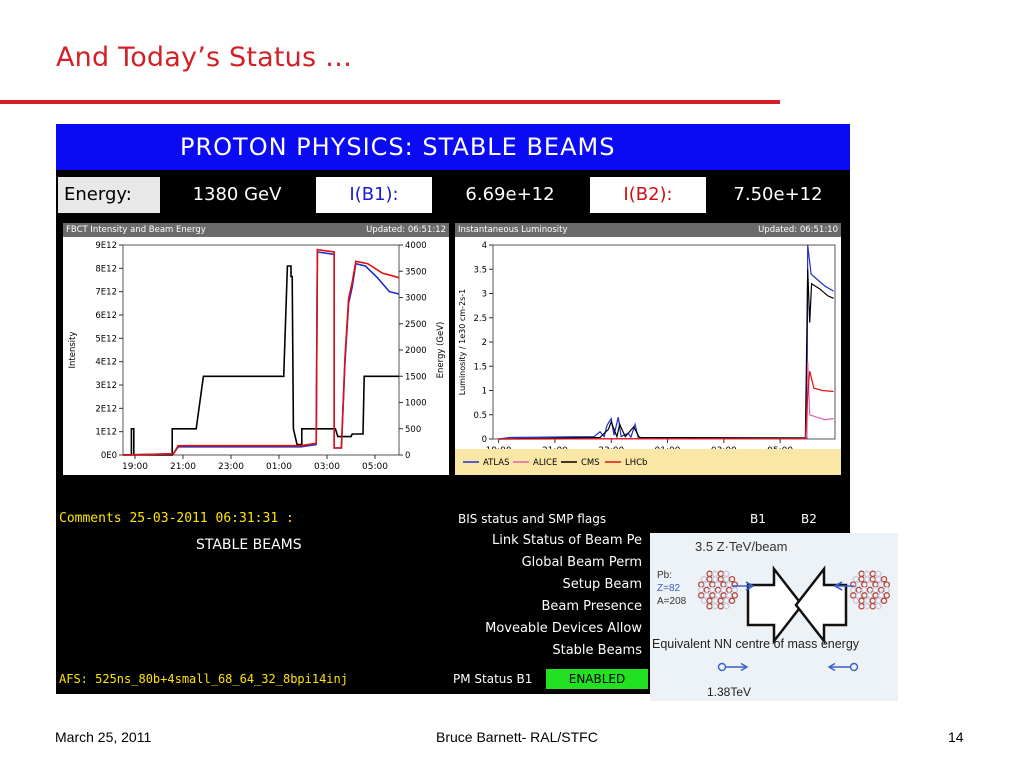 The width and height of the screenshot is (1024, 768). Describe the element at coordinates (135, 467) in the screenshot. I see `fbct-x-tick-label: 19:00` at that location.